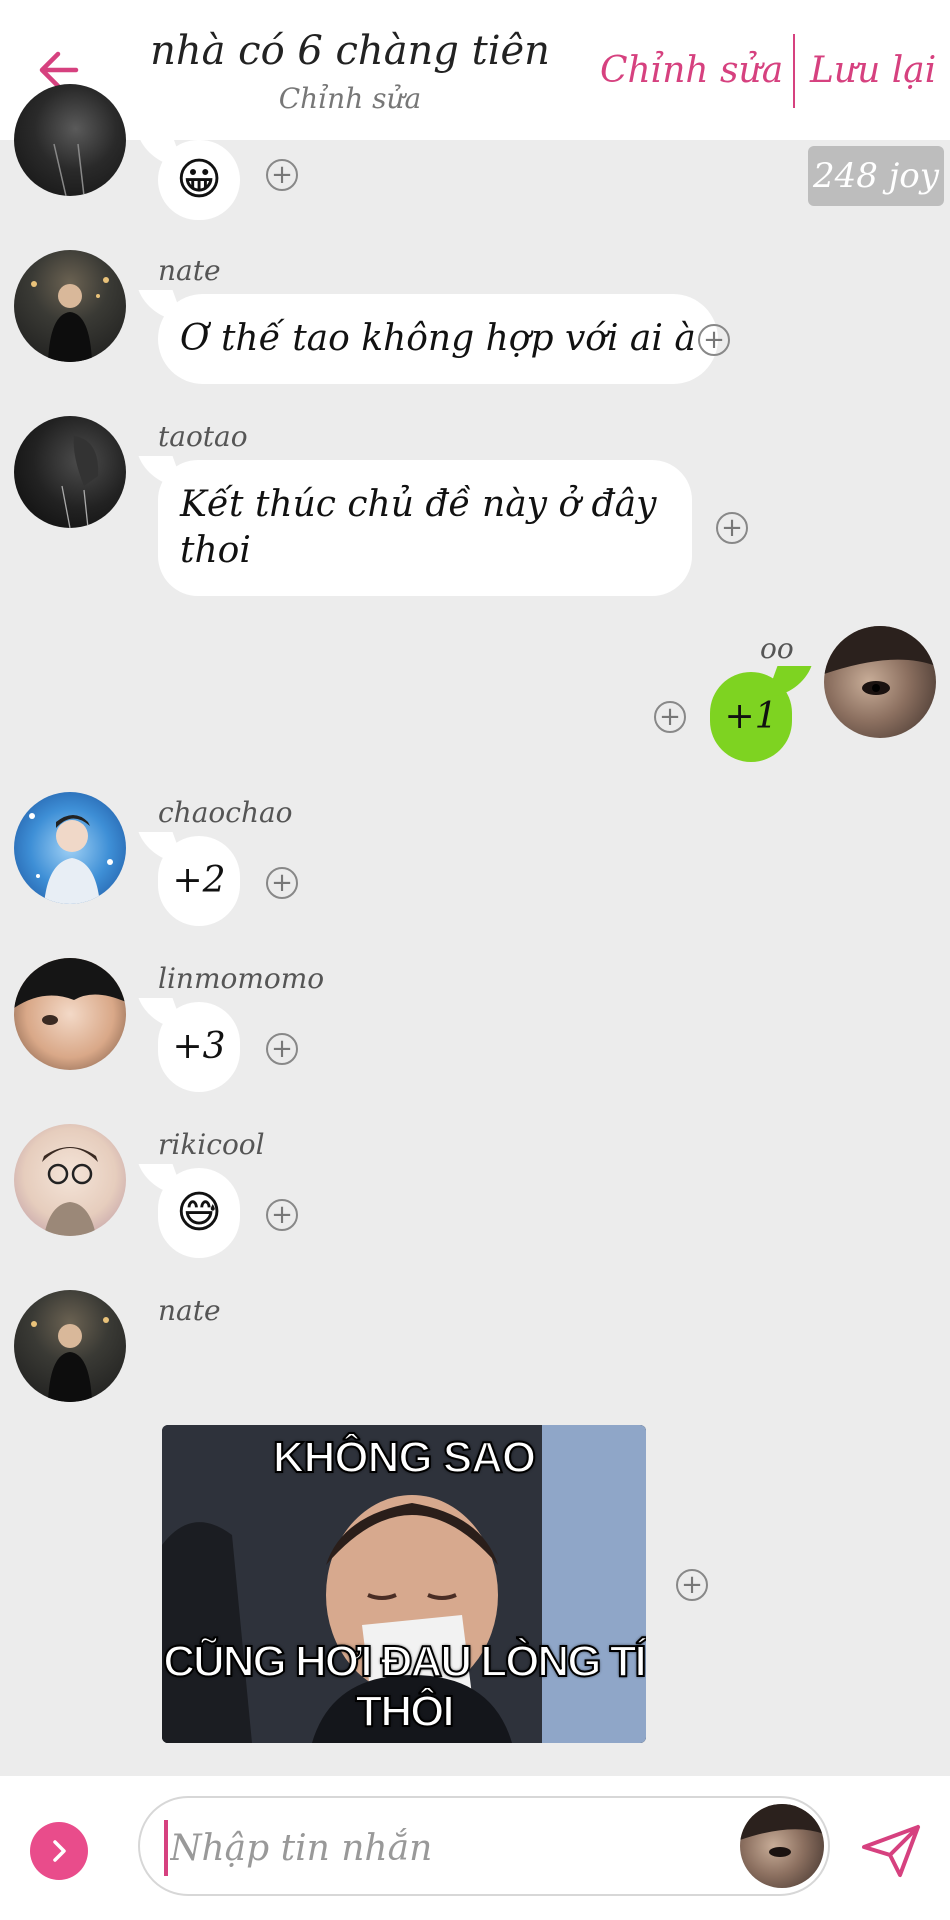 The width and height of the screenshot is (950, 1920). I want to click on sender-name: rikicool, so click(211, 1144).